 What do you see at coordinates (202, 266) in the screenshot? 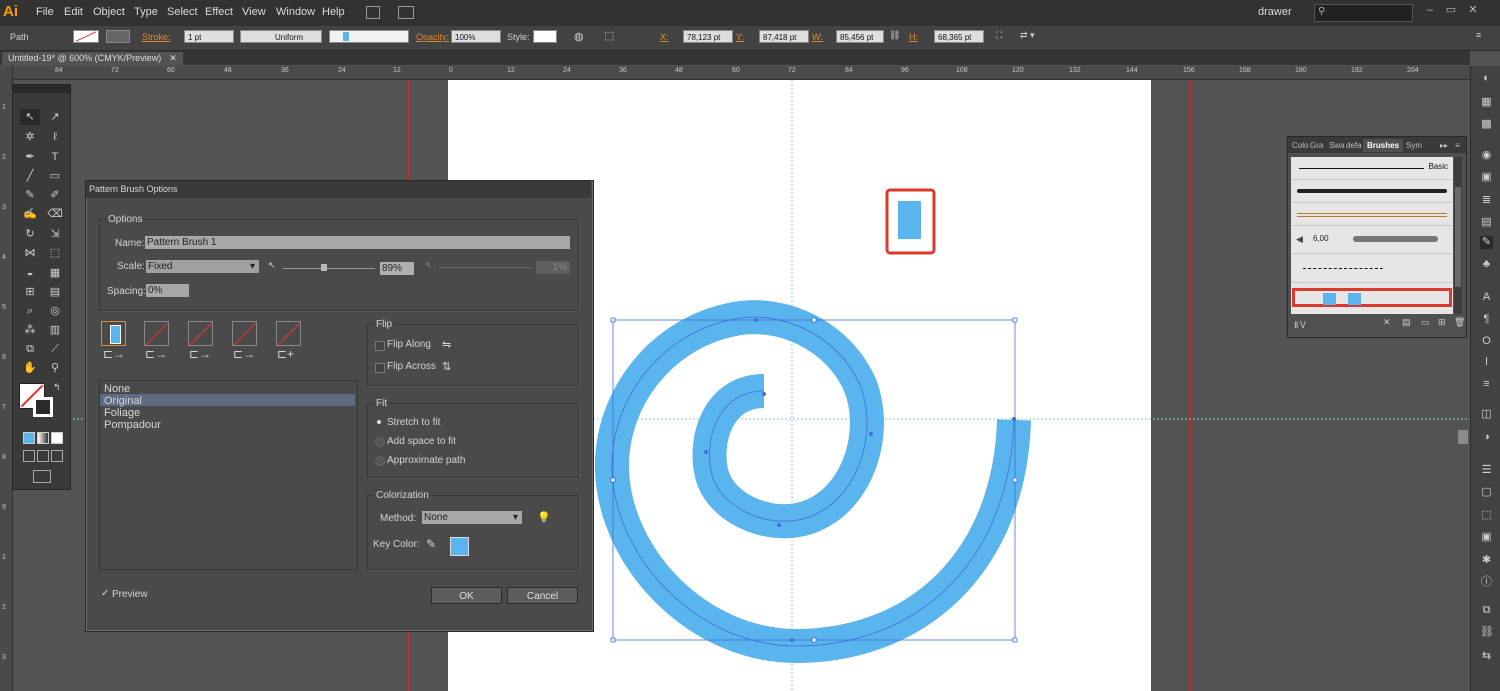
I see `scale-mode-dropdown: Fixed ▾` at bounding box center [202, 266].